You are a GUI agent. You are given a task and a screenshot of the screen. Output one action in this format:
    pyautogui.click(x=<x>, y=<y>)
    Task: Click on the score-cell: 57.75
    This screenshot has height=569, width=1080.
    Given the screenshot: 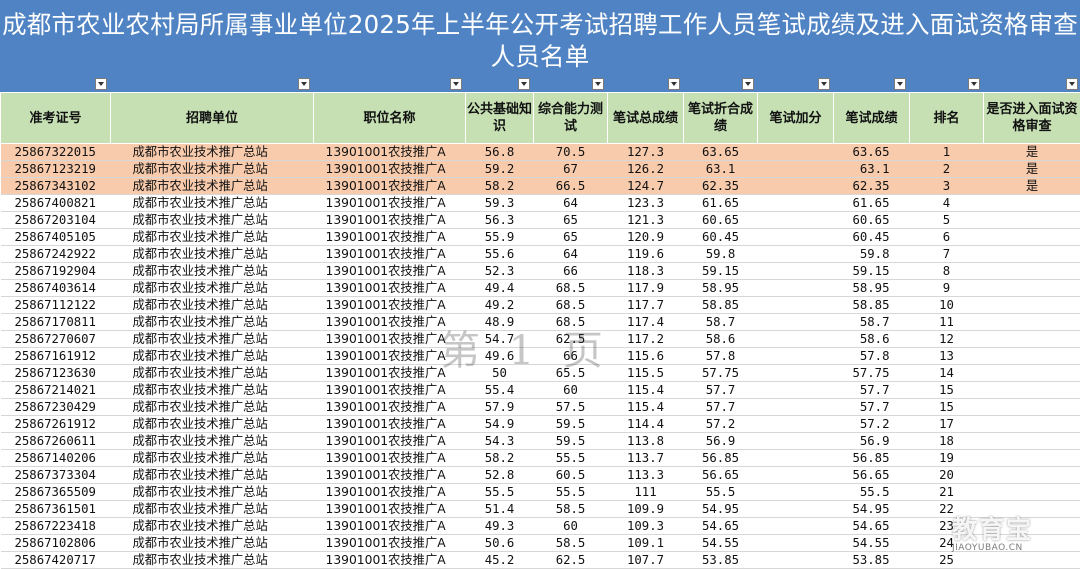 What is the action you would take?
    pyautogui.click(x=872, y=373)
    